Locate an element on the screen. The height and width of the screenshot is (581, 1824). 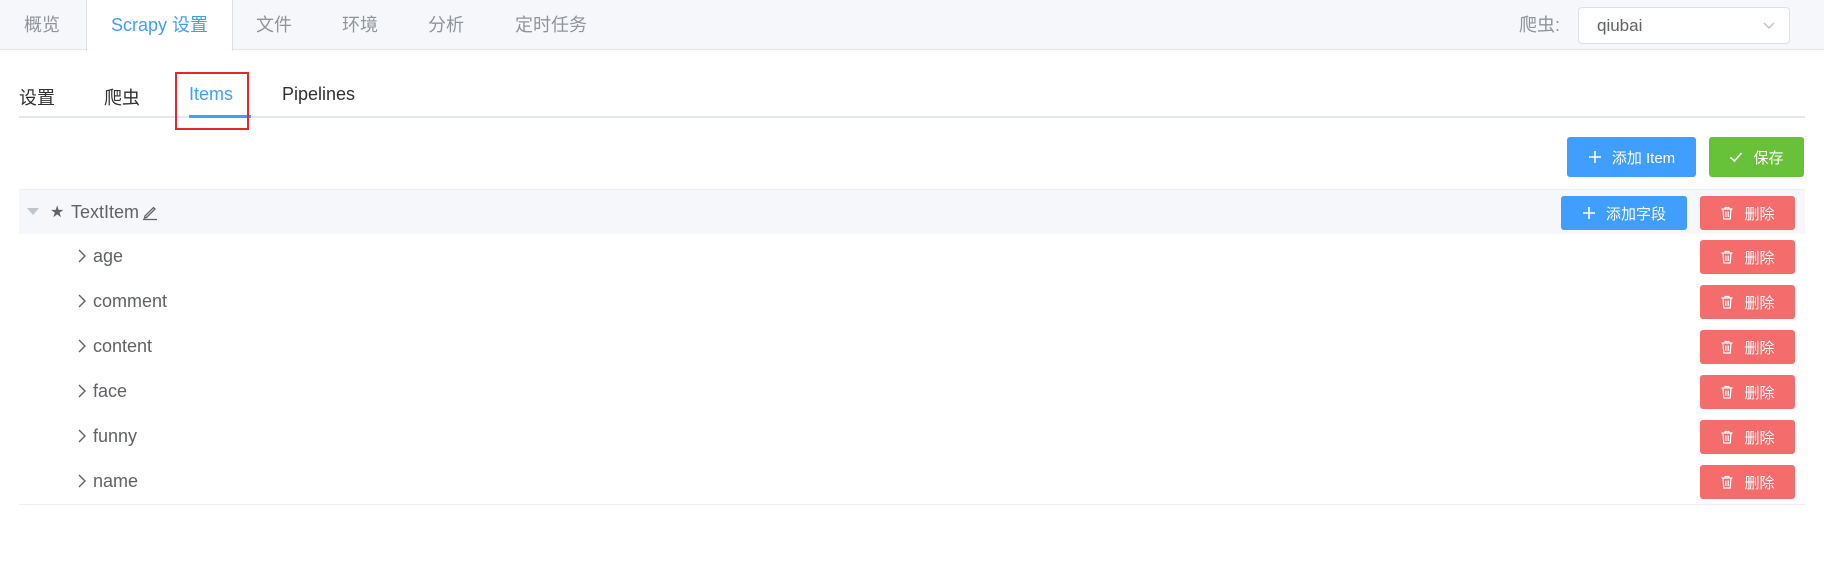
item-name: TextItem is located at coordinates (105, 212).